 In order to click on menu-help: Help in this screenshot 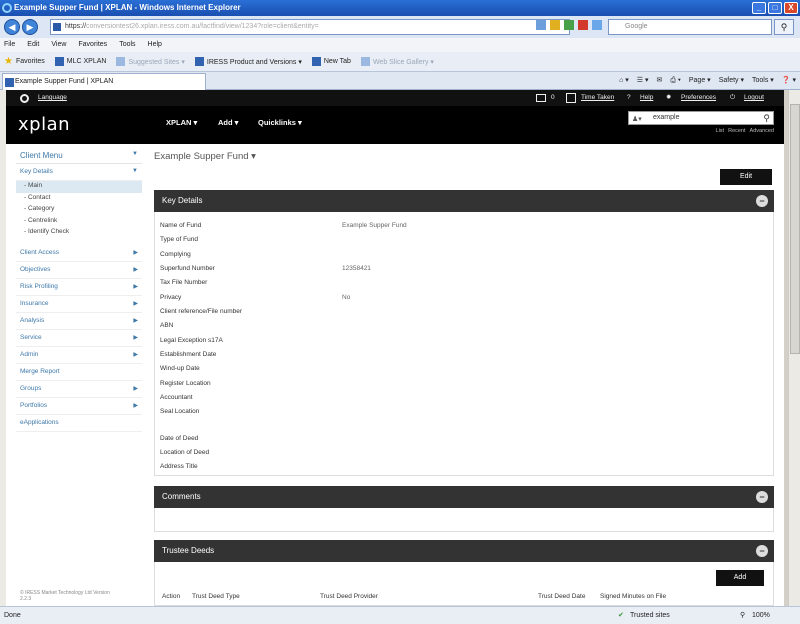, I will do `click(155, 45)`.